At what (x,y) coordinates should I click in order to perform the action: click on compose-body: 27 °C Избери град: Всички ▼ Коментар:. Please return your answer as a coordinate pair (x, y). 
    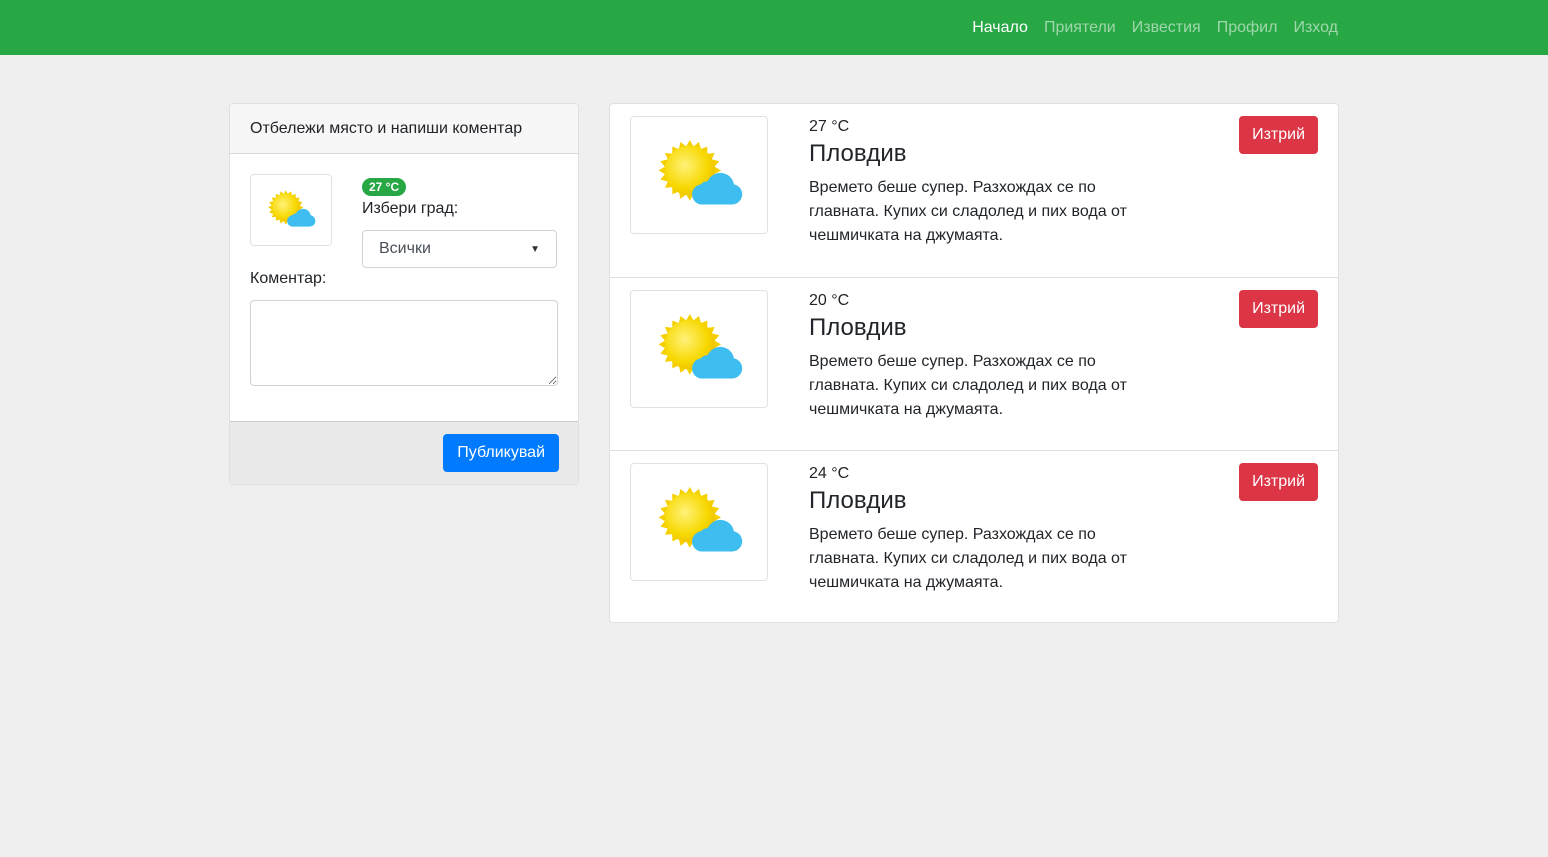
    Looking at the image, I should click on (404, 288).